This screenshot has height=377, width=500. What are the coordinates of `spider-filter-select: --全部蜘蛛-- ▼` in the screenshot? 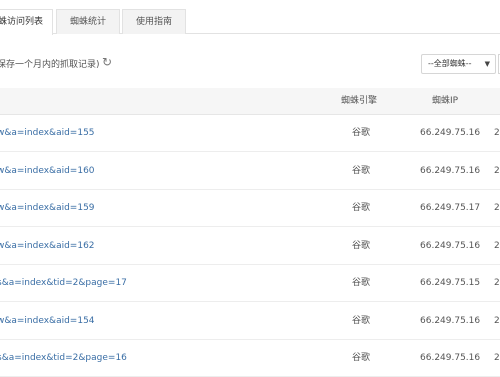 It's located at (458, 64).